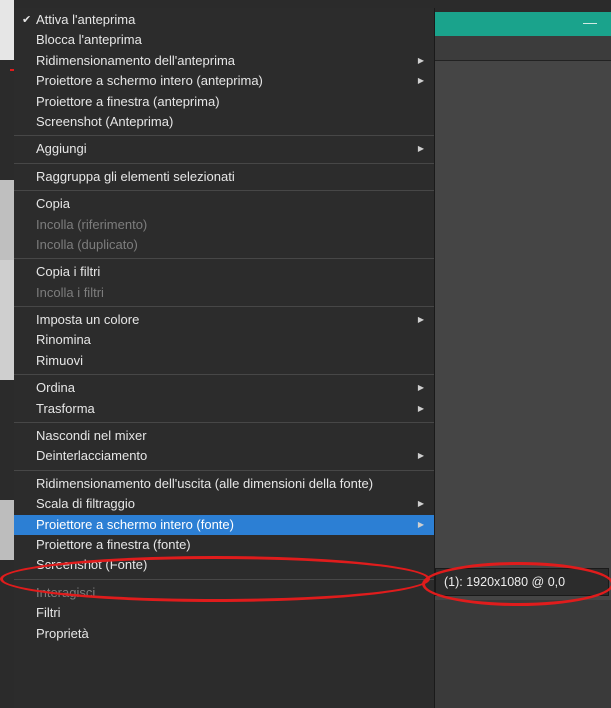 This screenshot has width=611, height=708. Describe the element at coordinates (92, 224) in the screenshot. I see `menu-item-label: Incolla (riferimento)` at that location.